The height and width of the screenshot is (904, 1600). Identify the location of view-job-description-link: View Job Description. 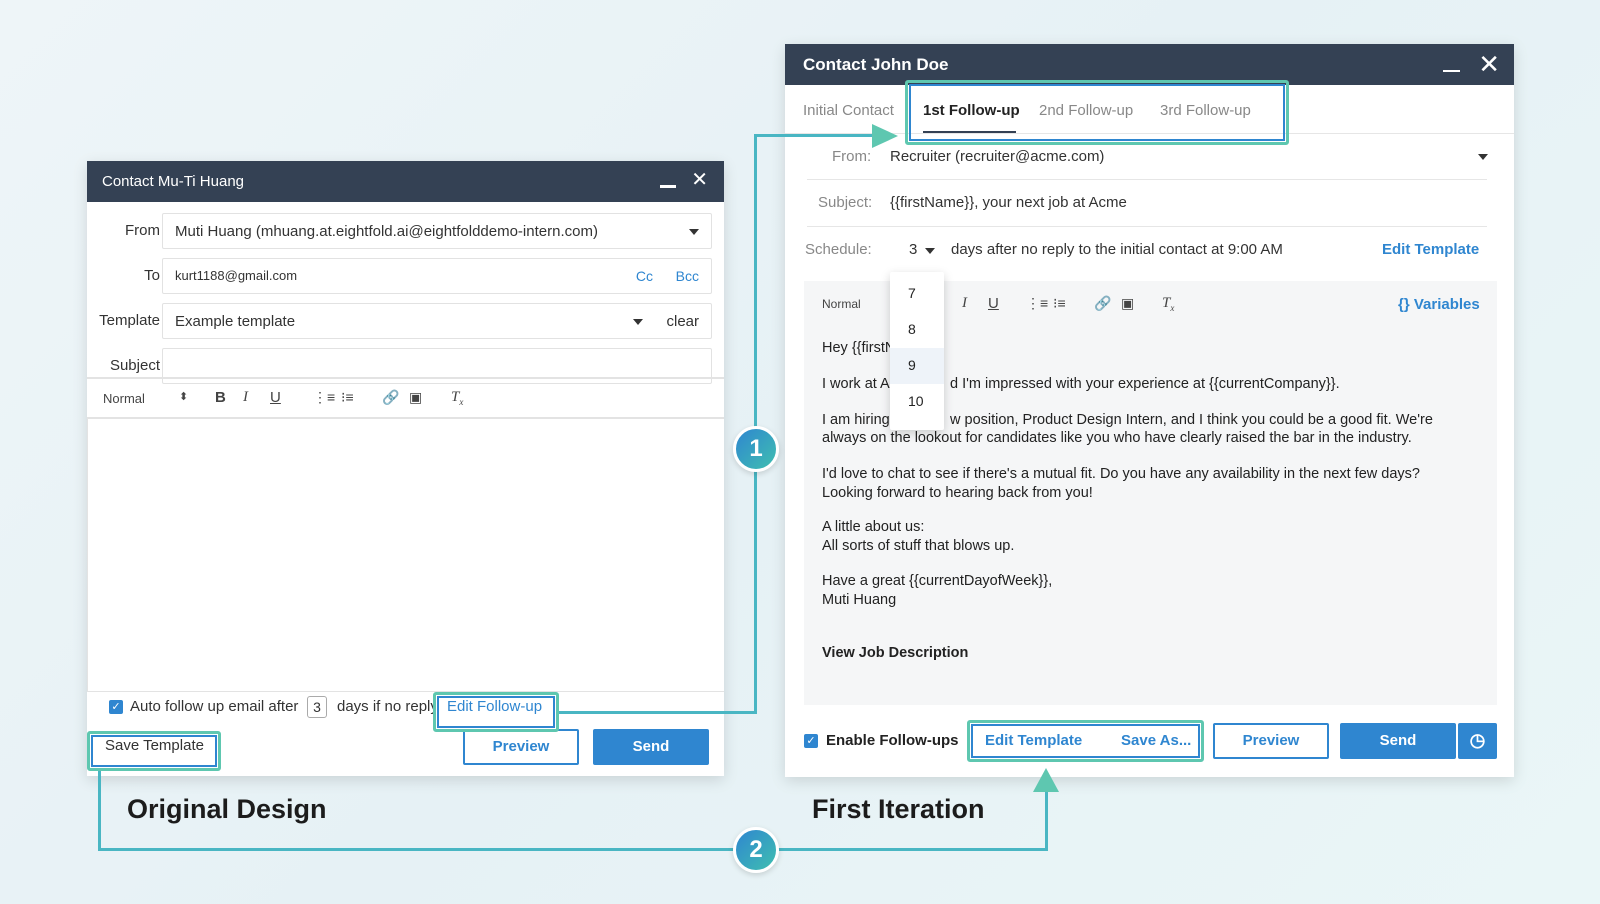
(895, 653).